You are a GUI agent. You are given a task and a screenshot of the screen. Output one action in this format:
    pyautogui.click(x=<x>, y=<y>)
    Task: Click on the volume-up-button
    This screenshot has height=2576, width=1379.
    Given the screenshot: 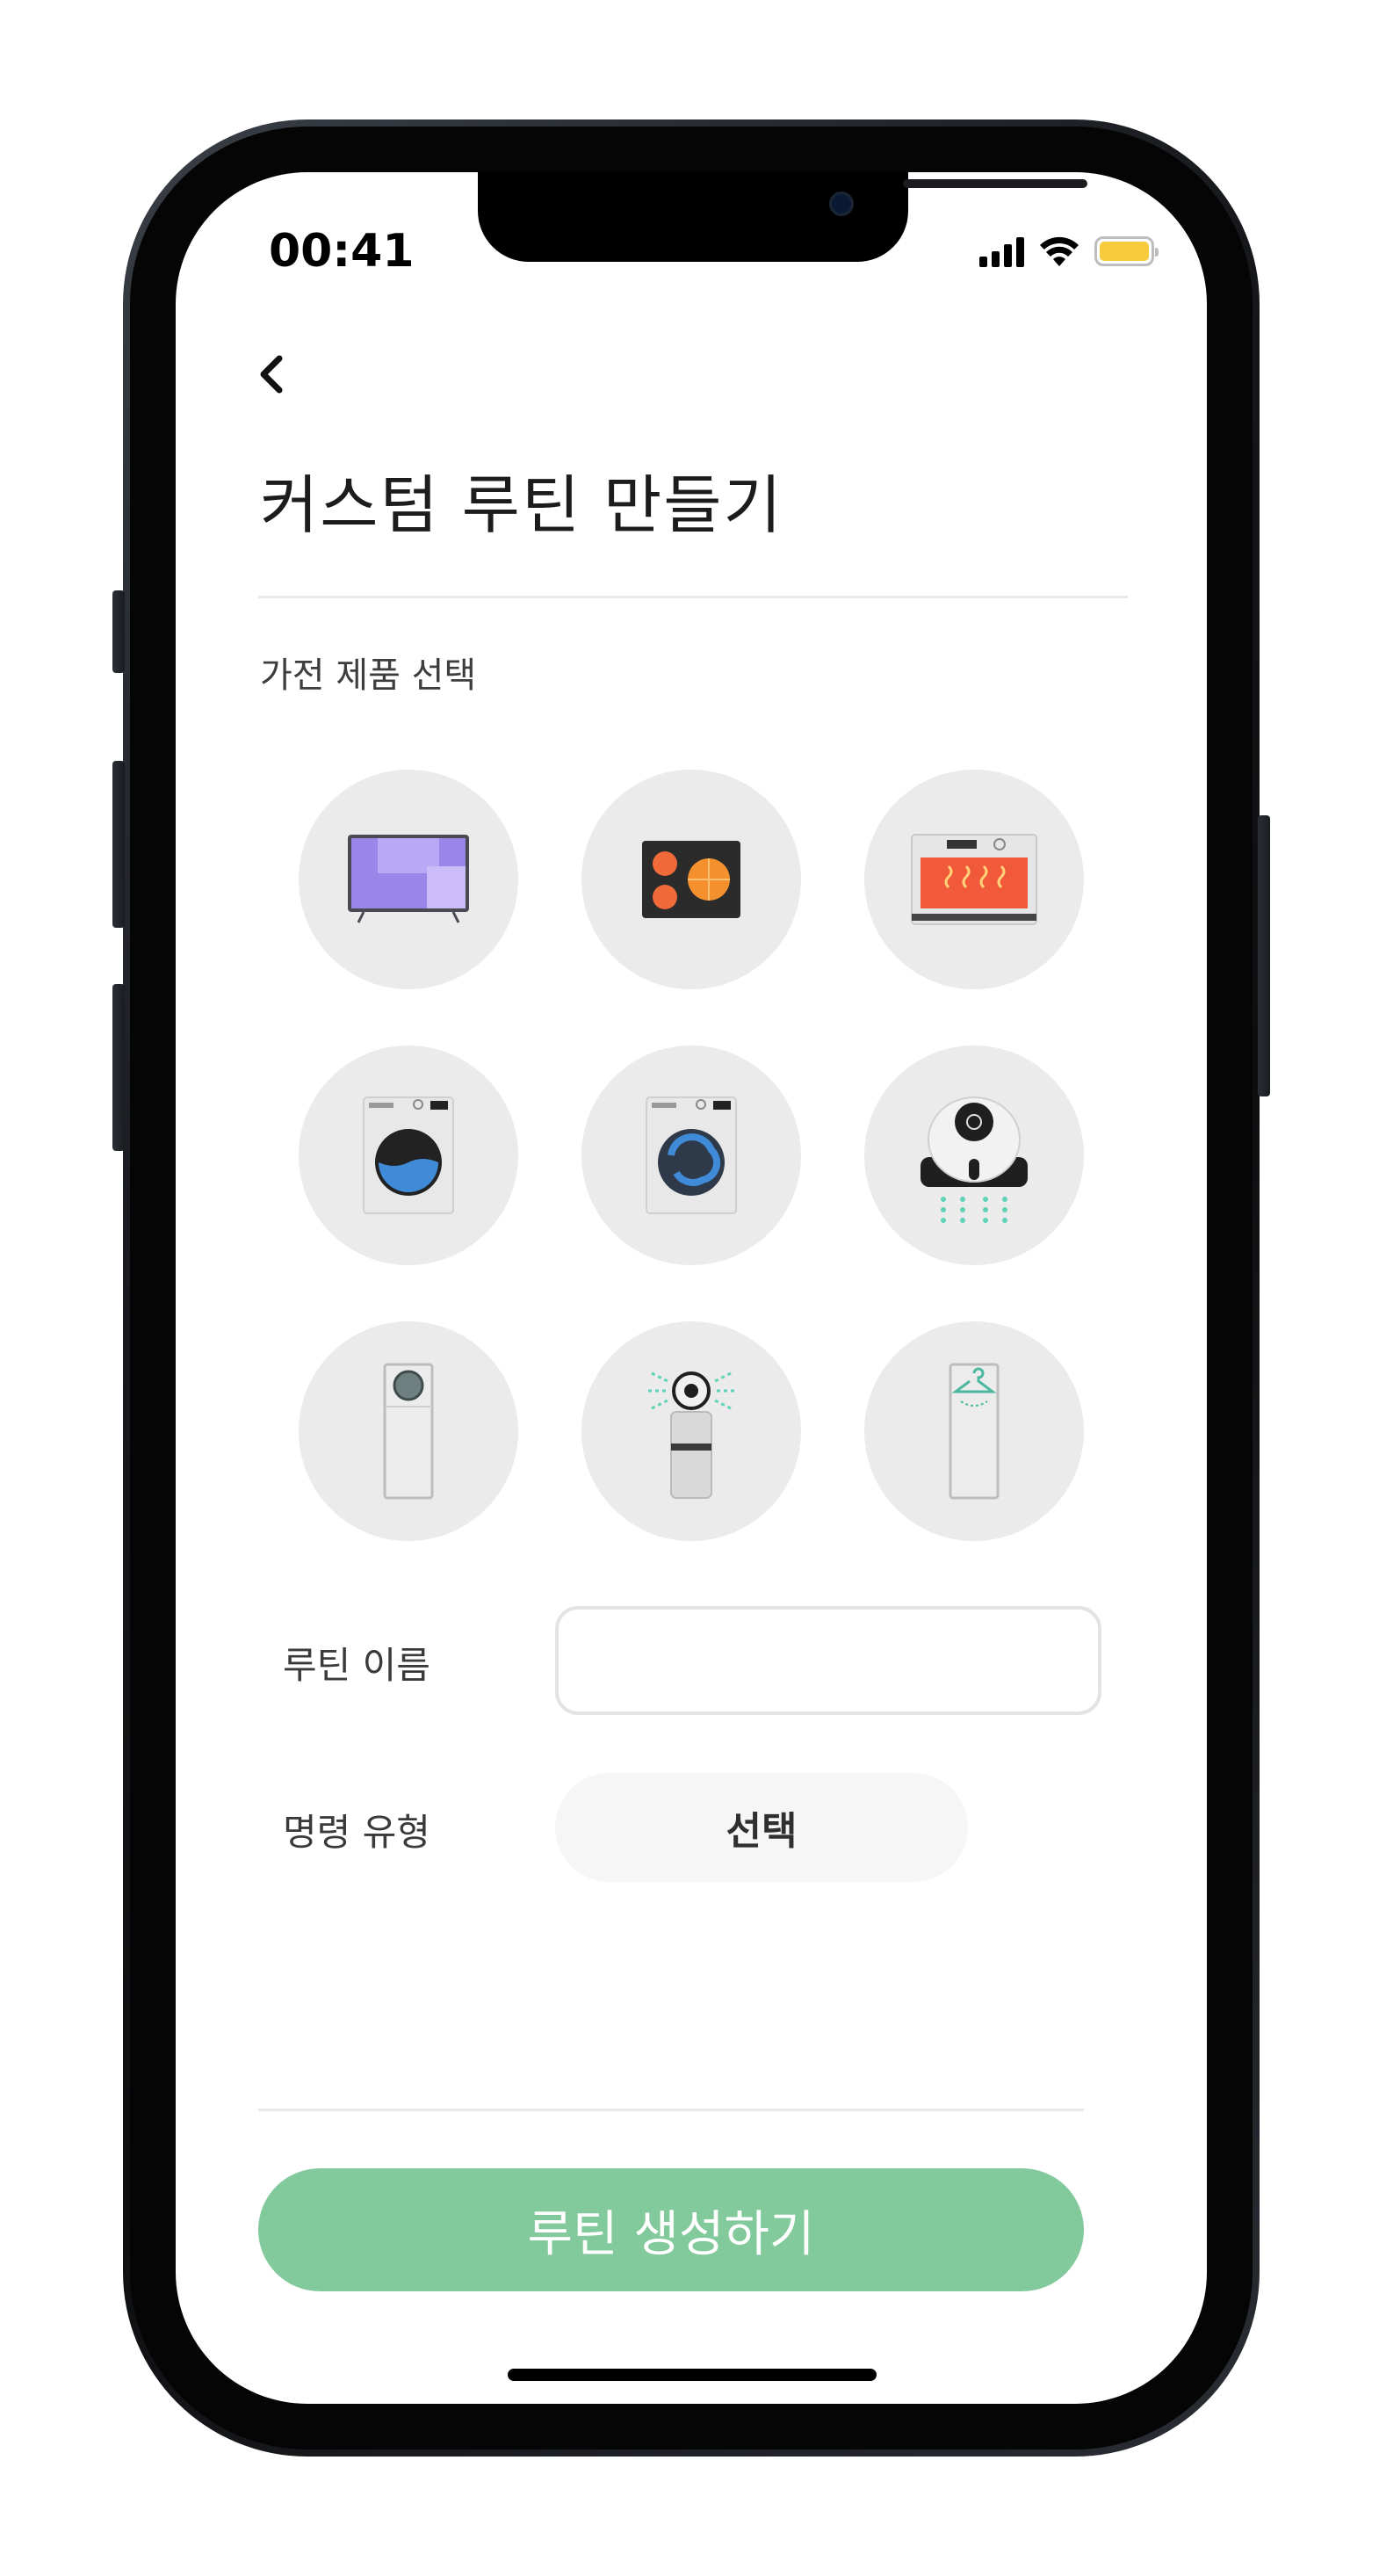 What is the action you would take?
    pyautogui.click(x=118, y=844)
    